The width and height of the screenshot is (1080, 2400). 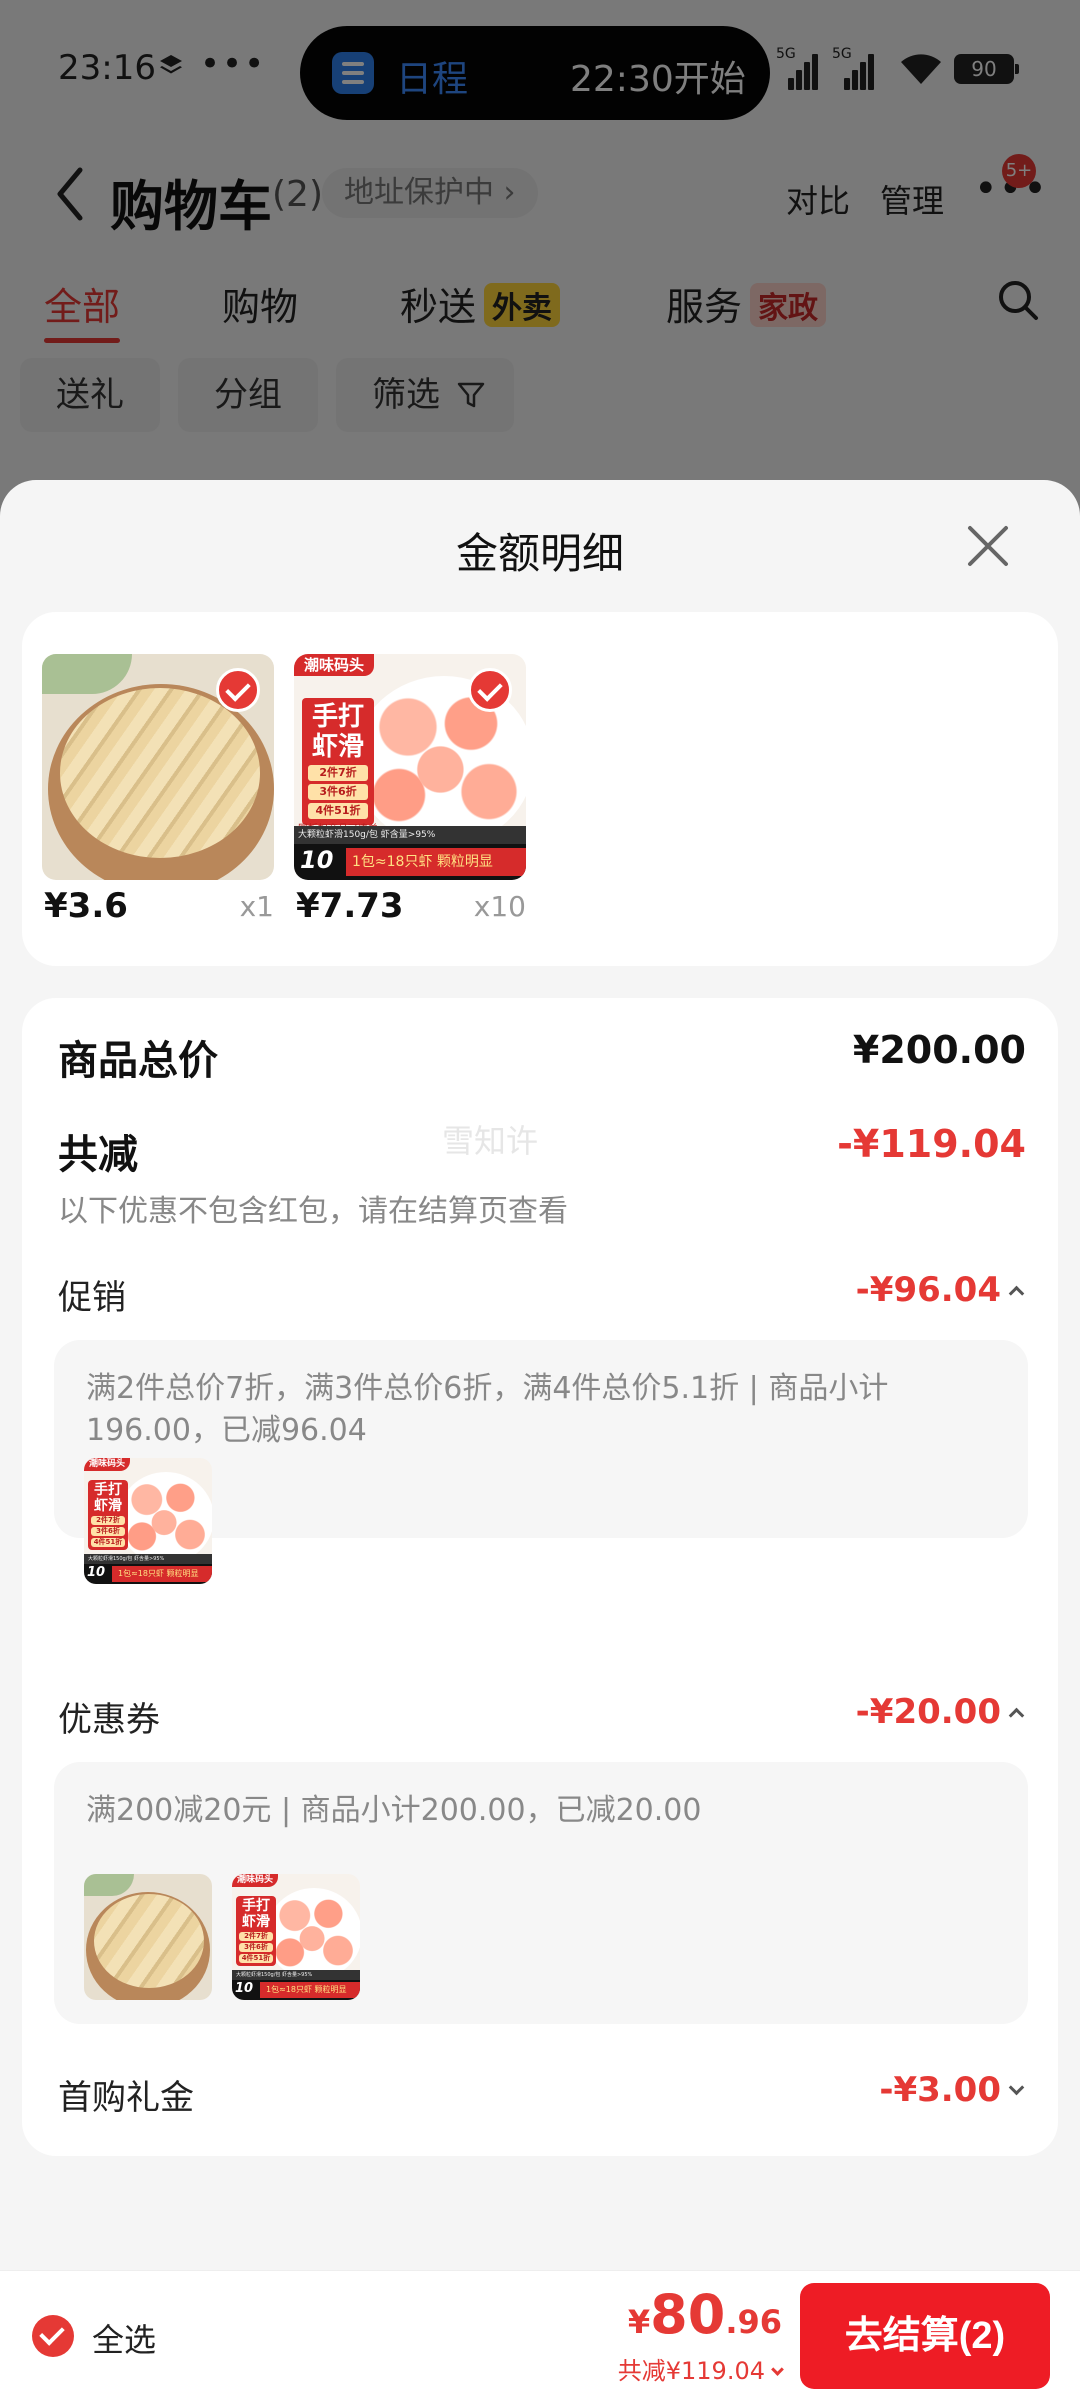 I want to click on total-label: 商品总价, so click(x=138, y=1061).